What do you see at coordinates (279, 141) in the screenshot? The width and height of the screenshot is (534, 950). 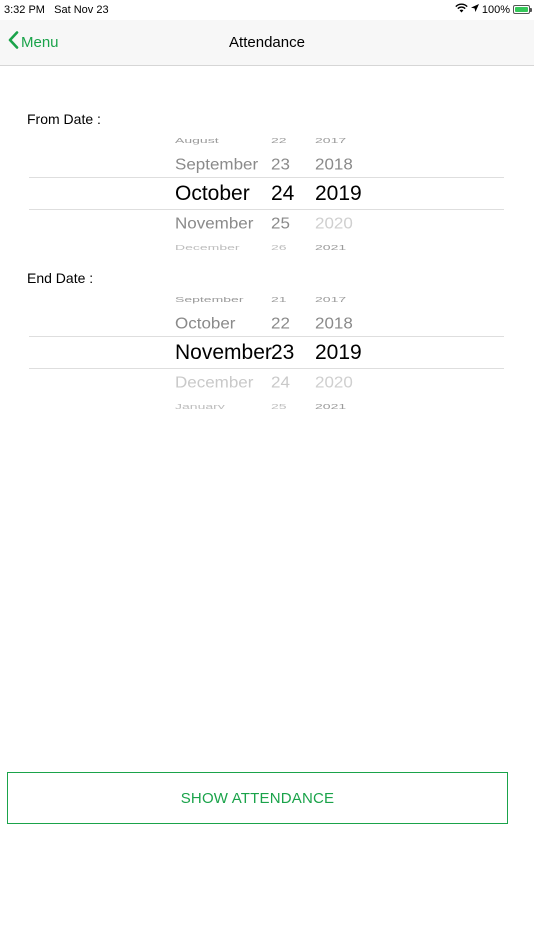 I see `from-day-option: 22` at bounding box center [279, 141].